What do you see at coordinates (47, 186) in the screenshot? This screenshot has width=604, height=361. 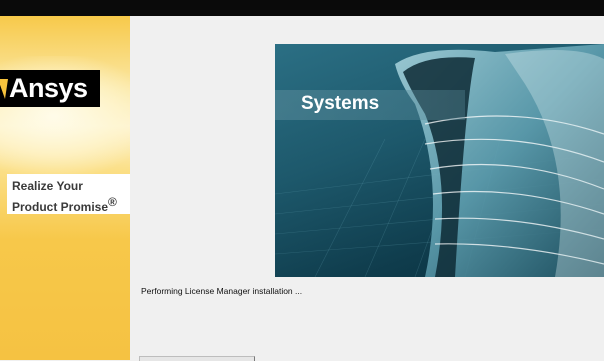 I see `tagline-line1: Realize Your` at bounding box center [47, 186].